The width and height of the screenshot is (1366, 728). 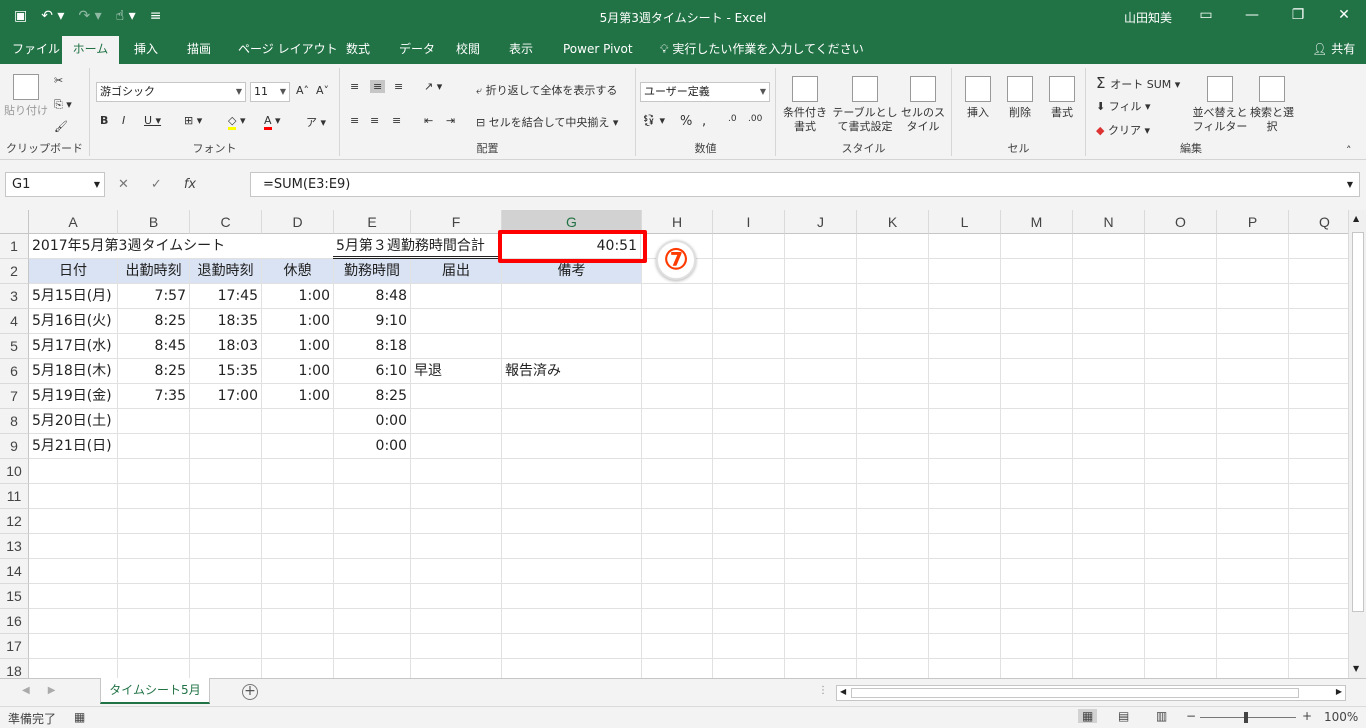 What do you see at coordinates (572, 471) in the screenshot?
I see `cell-g10` at bounding box center [572, 471].